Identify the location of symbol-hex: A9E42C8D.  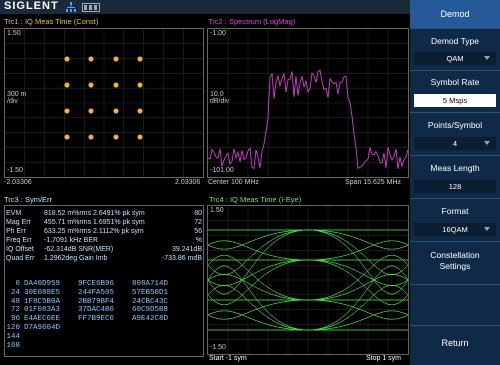
(150, 319).